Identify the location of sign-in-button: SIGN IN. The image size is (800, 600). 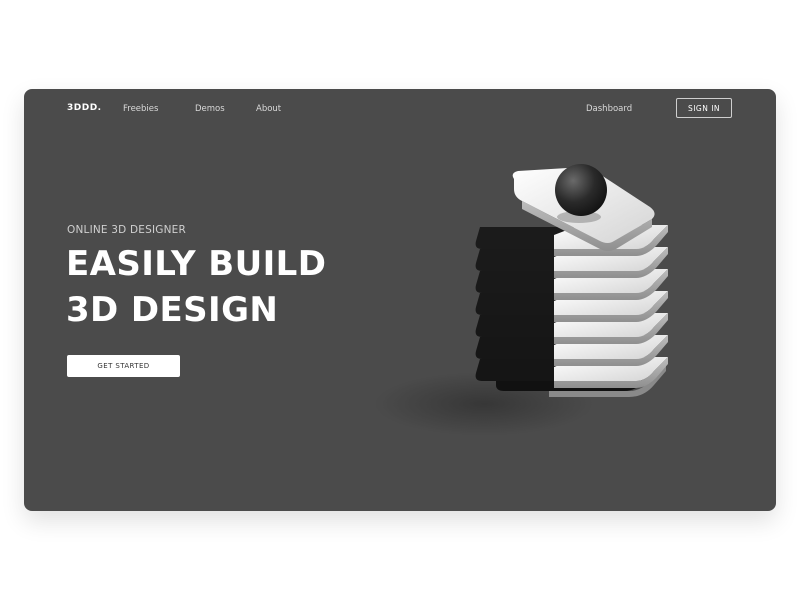
(704, 108).